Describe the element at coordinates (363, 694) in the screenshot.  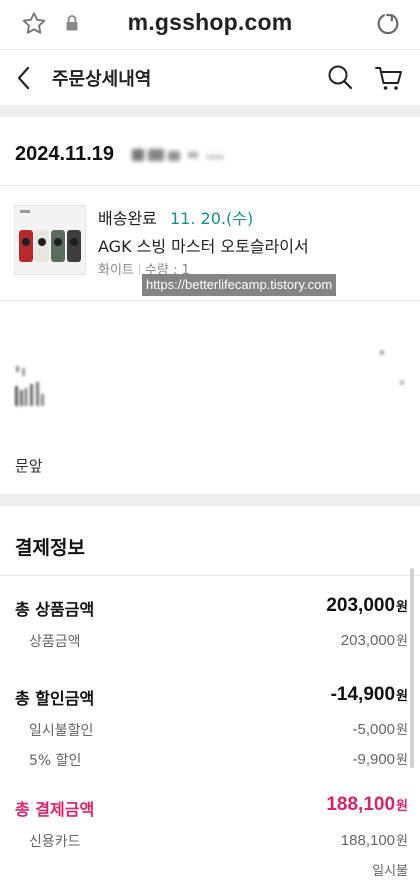
I see `amount-value: -14,900` at that location.